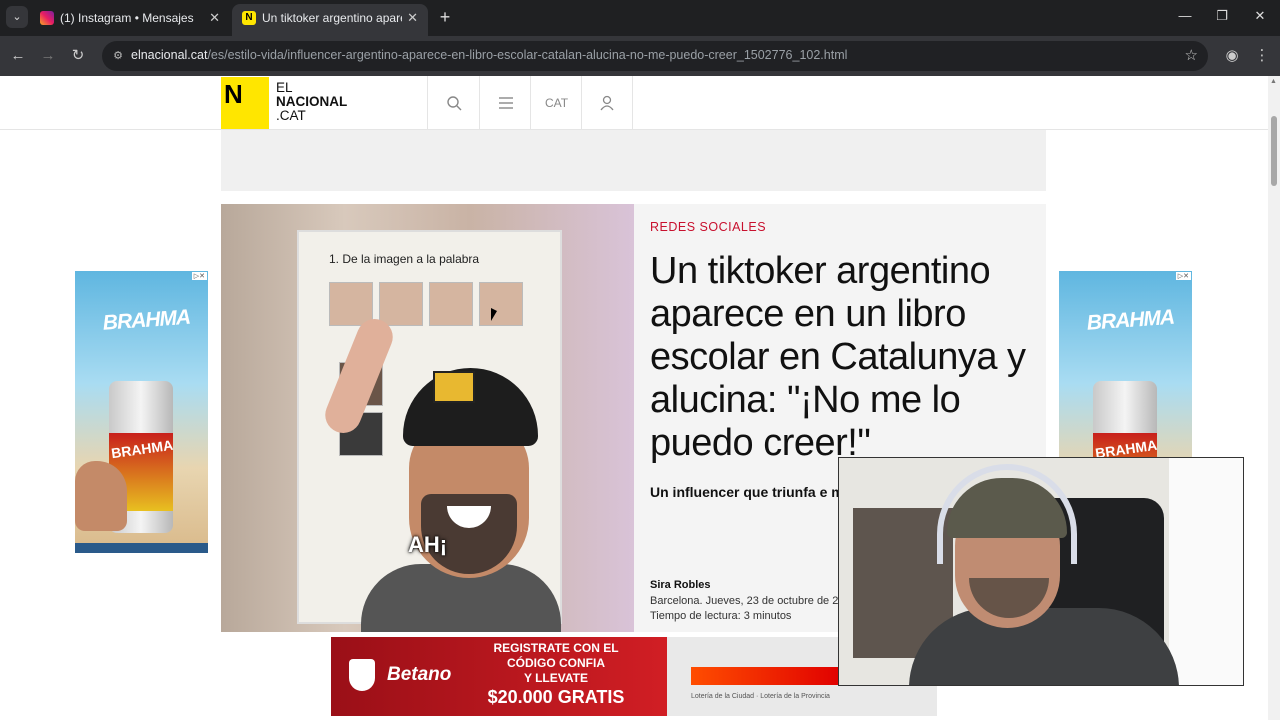 The height and width of the screenshot is (720, 1280). I want to click on instagram-icon, so click(47, 18).